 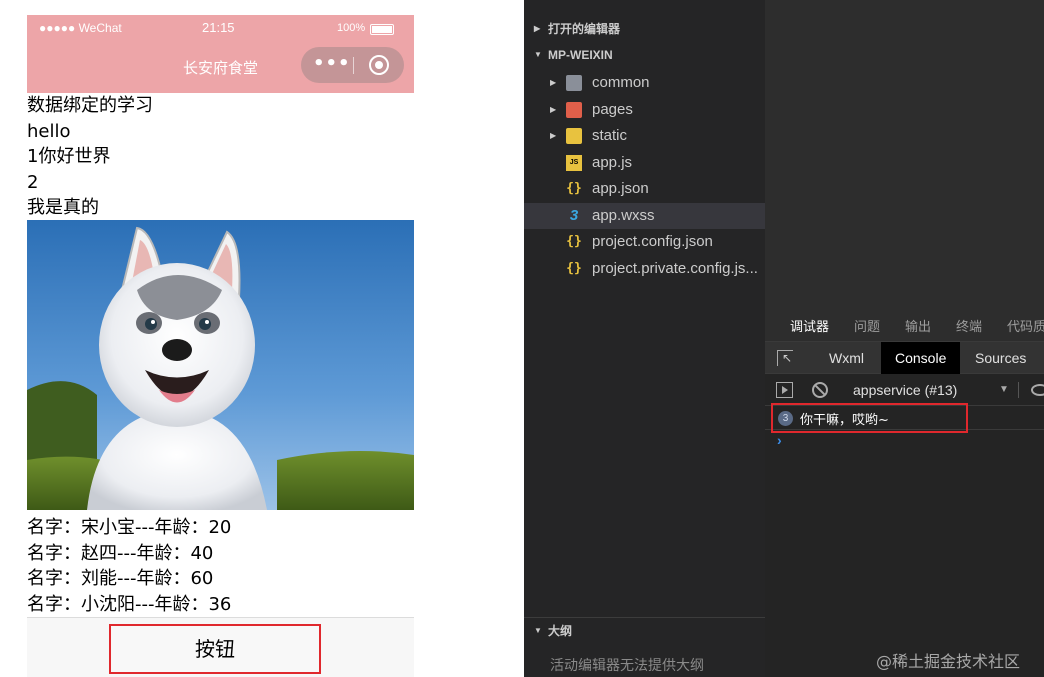 What do you see at coordinates (560, 631) in the screenshot?
I see `section-title: 大纲` at bounding box center [560, 631].